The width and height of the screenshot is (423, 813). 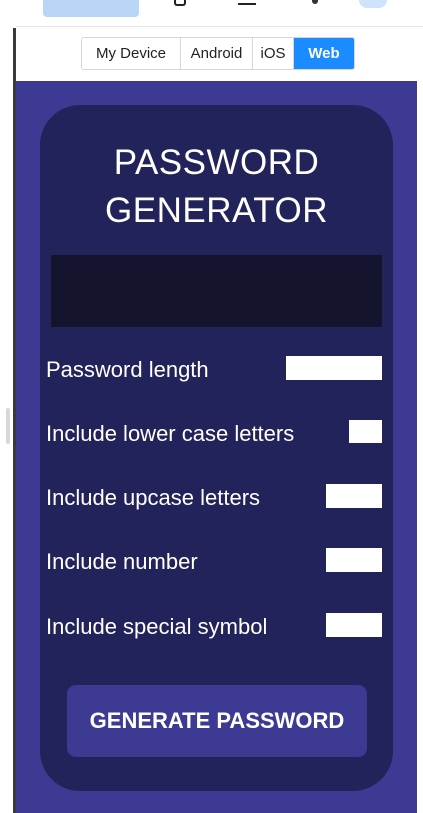 What do you see at coordinates (354, 496) in the screenshot?
I see `upcase-checkbox` at bounding box center [354, 496].